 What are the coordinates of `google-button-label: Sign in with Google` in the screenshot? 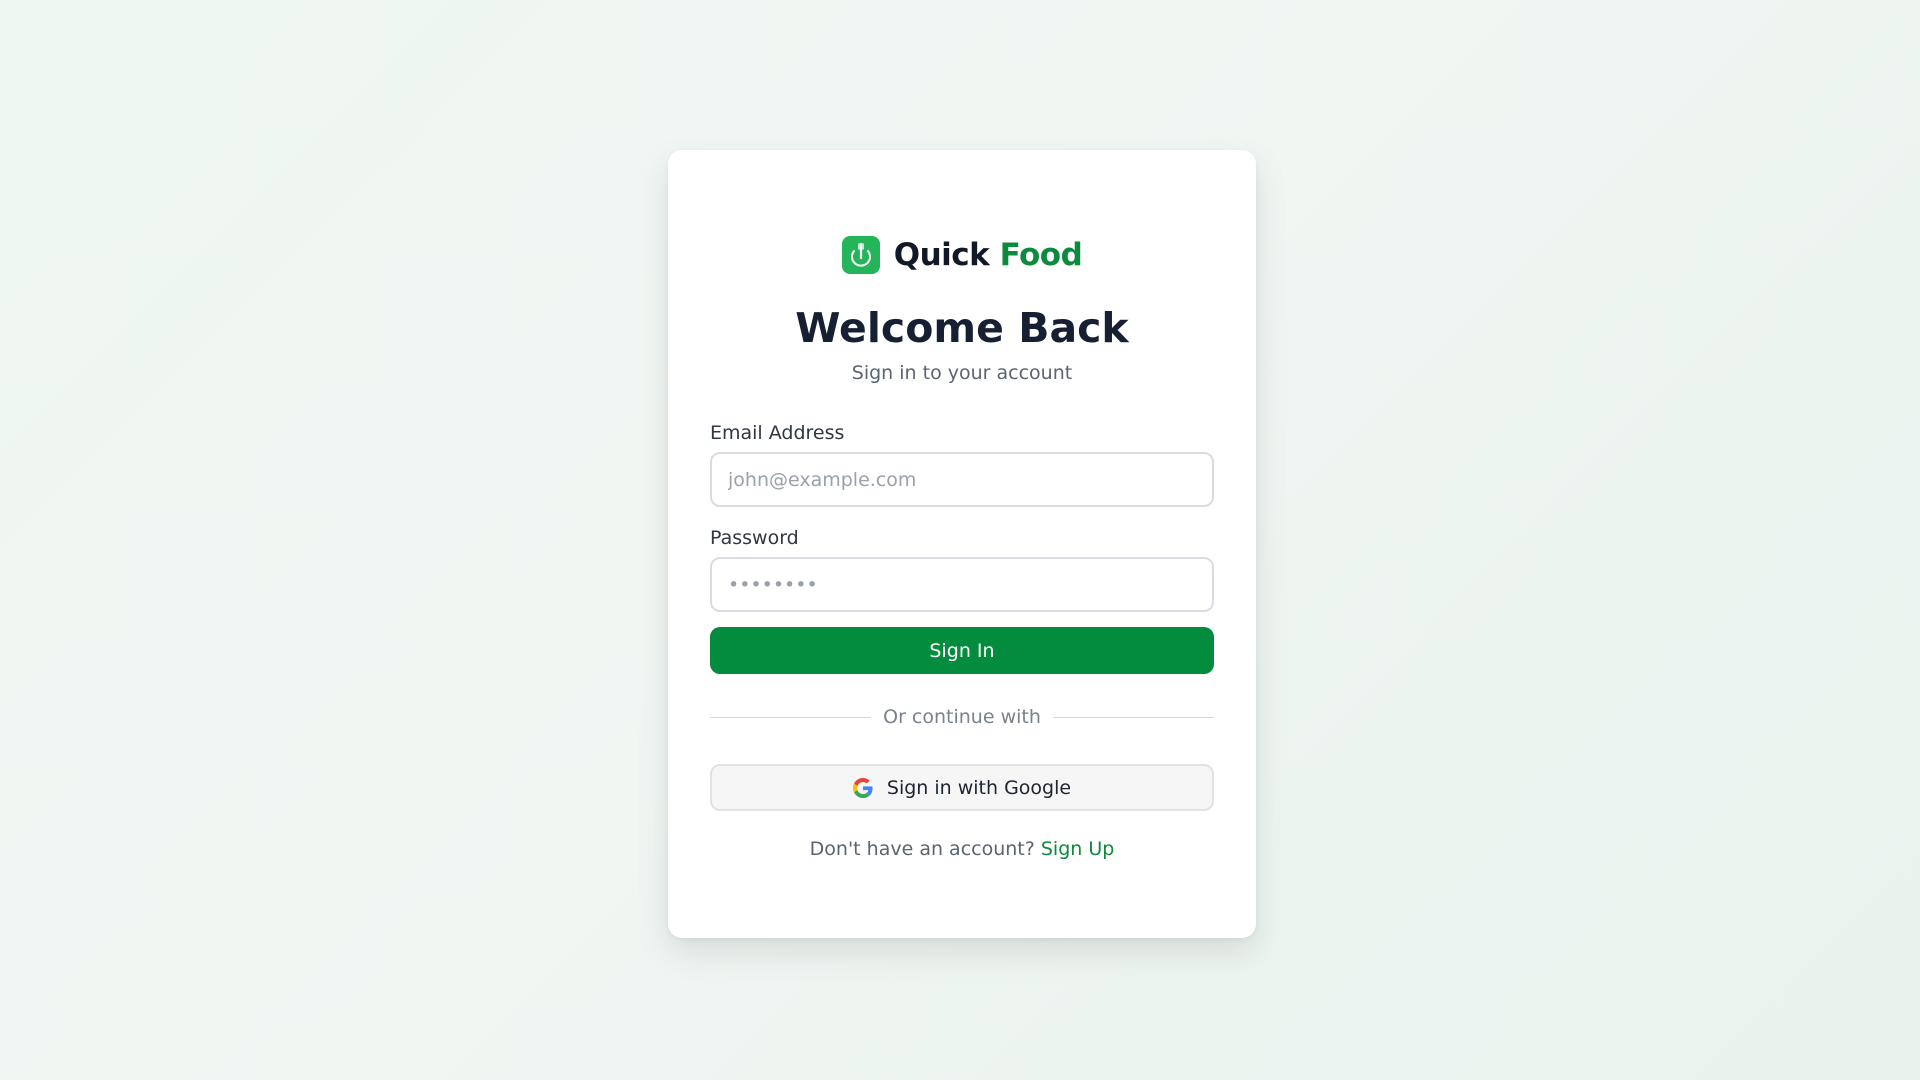 It's located at (979, 787).